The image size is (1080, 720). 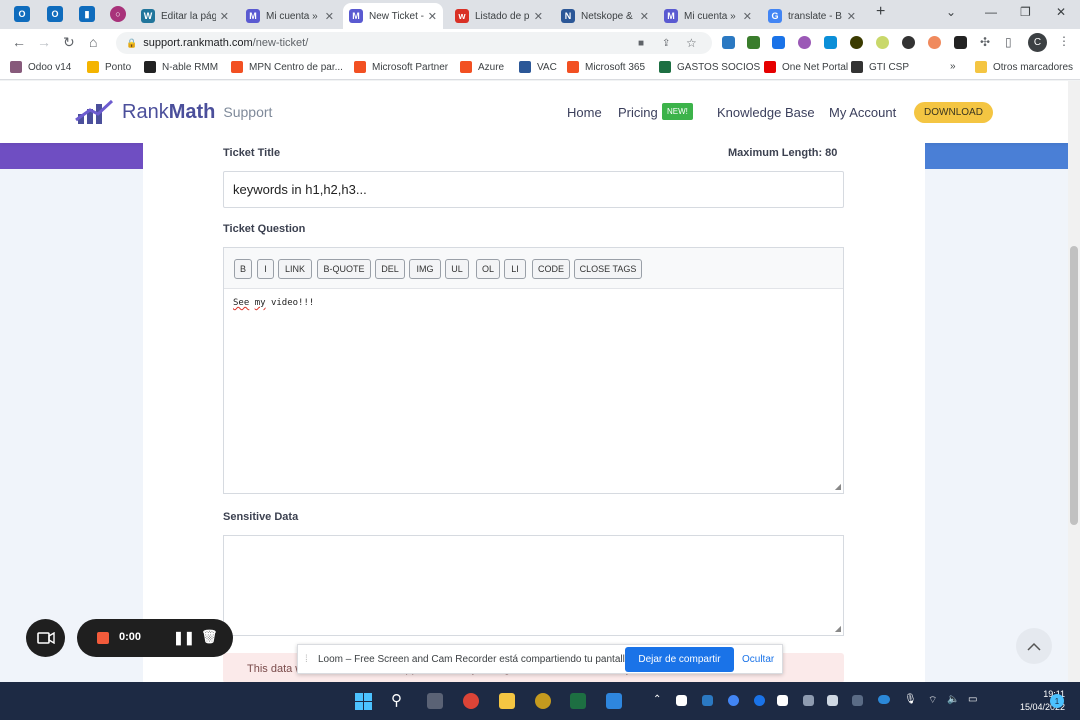 What do you see at coordinates (812, 16) in the screenshot?
I see `browser-tab: Gtranslate - B ✕` at bounding box center [812, 16].